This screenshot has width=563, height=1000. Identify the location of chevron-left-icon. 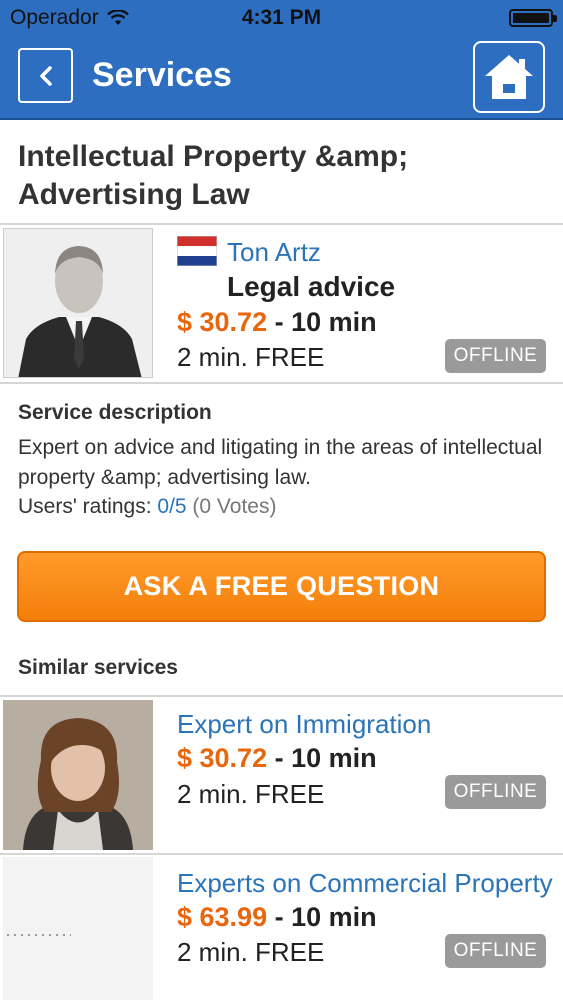
(45, 75).